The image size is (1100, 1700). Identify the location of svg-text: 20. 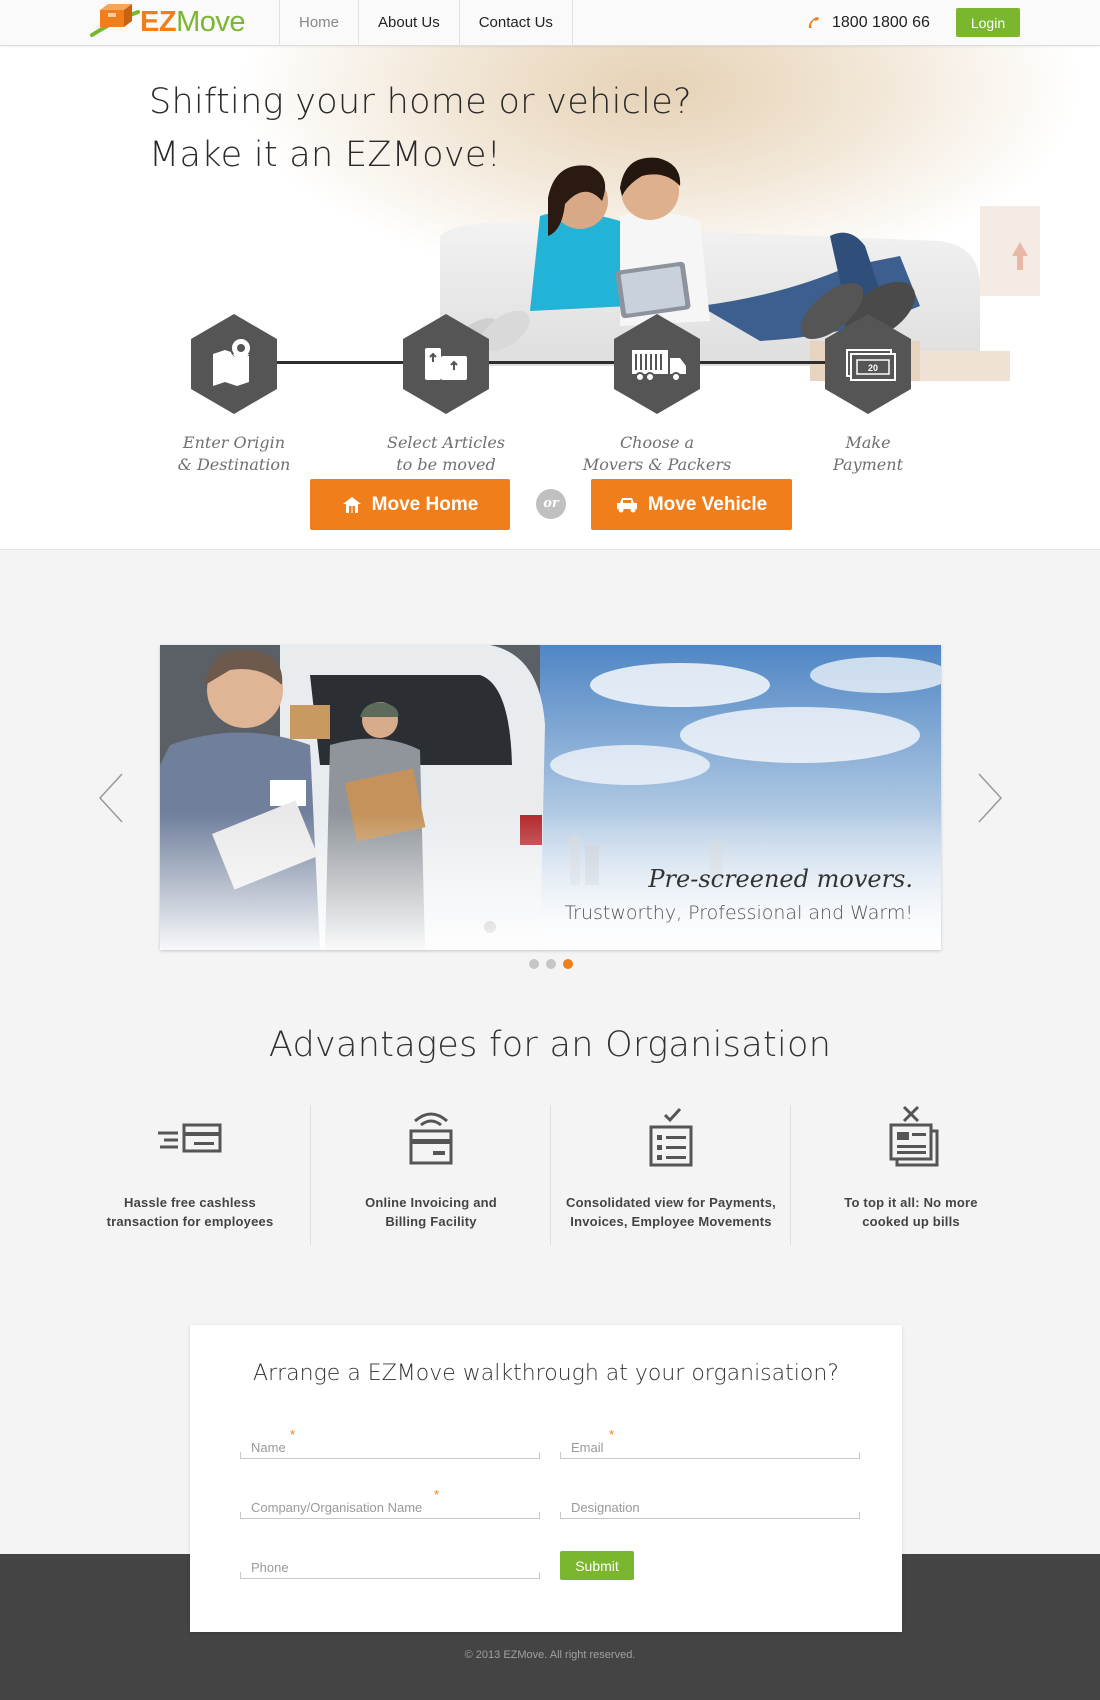
(873, 368).